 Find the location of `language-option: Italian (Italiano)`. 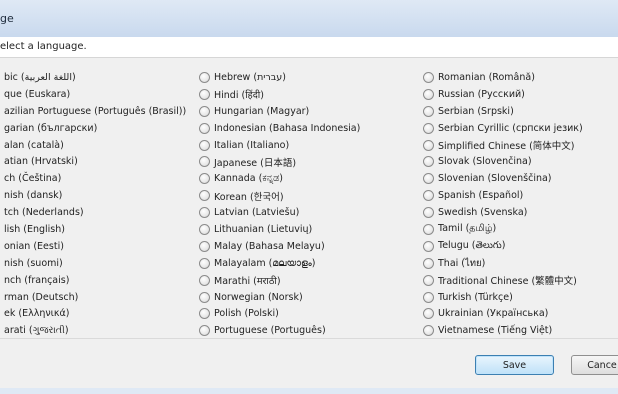

language-option: Italian (Italiano) is located at coordinates (279, 145).